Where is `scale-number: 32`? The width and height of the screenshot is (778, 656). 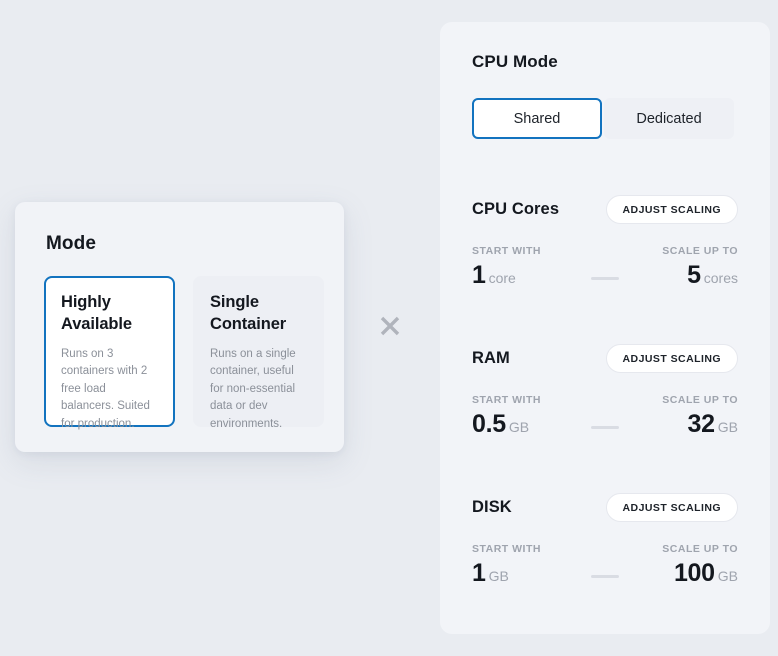 scale-number: 32 is located at coordinates (701, 424).